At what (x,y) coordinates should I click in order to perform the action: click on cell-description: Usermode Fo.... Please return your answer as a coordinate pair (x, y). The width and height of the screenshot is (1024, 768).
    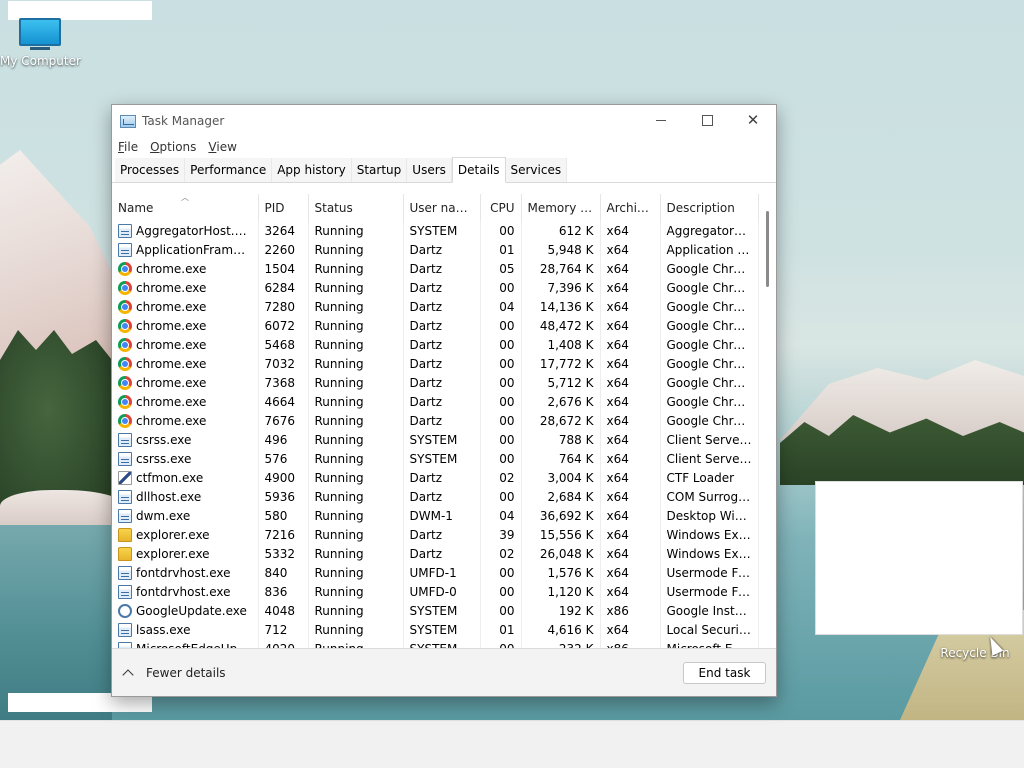
    Looking at the image, I should click on (709, 572).